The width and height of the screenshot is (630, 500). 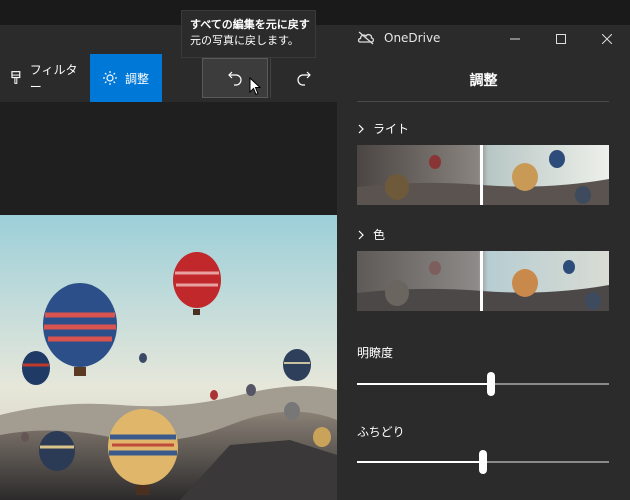 I want to click on brush-icon, so click(x=16, y=77).